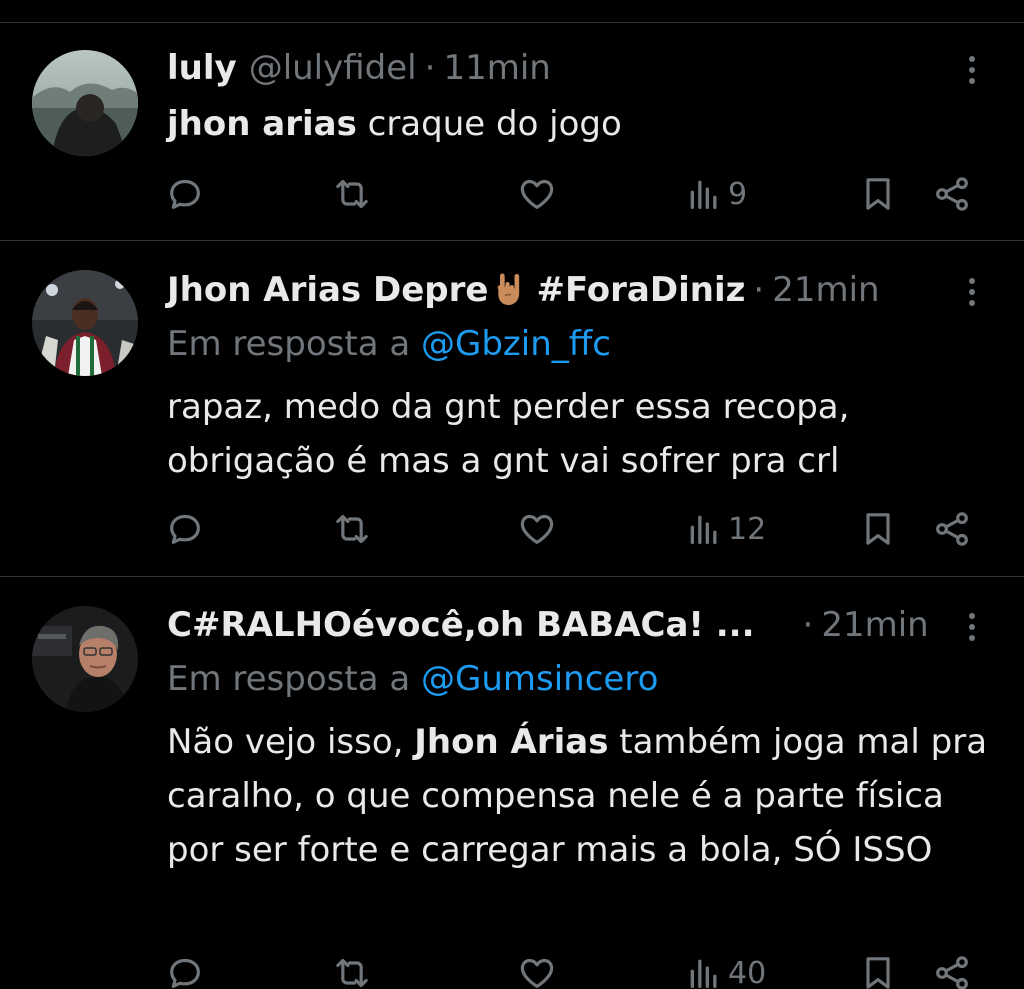  Describe the element at coordinates (747, 529) in the screenshot. I see `view-count: 12` at that location.